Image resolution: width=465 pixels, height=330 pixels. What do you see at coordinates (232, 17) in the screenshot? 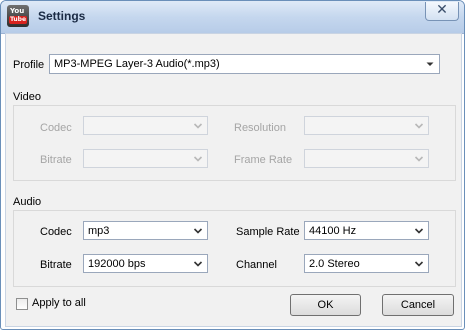
I see `title-bar: You Tube Settings ✕` at bounding box center [232, 17].